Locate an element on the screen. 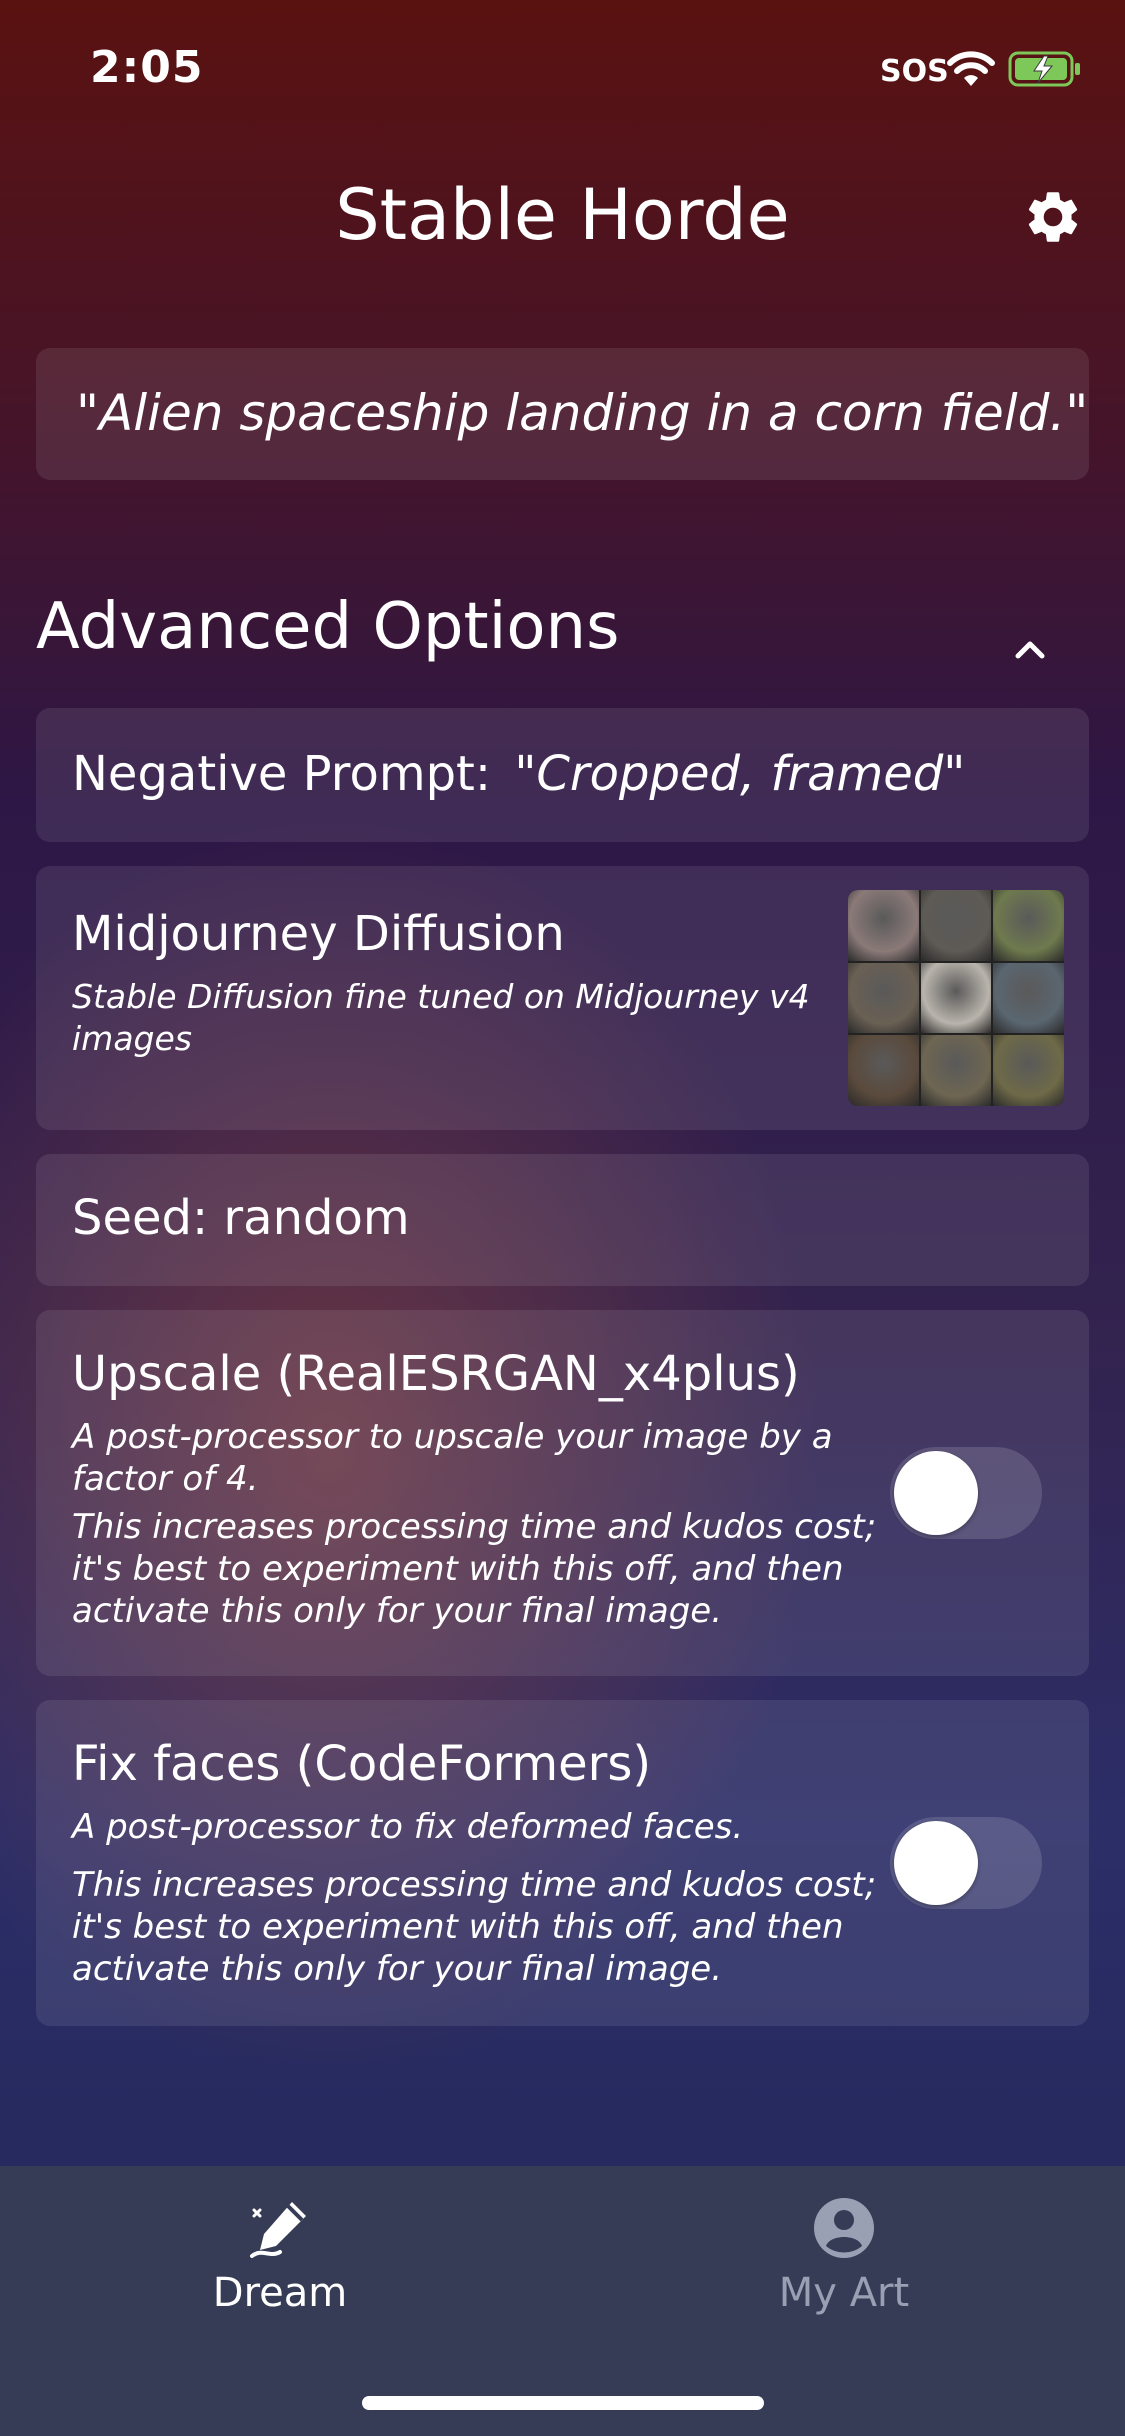 Image resolution: width=1125 pixels, height=2436 pixels. negative-prompt-value: "Cropped, framed" is located at coordinates (740, 774).